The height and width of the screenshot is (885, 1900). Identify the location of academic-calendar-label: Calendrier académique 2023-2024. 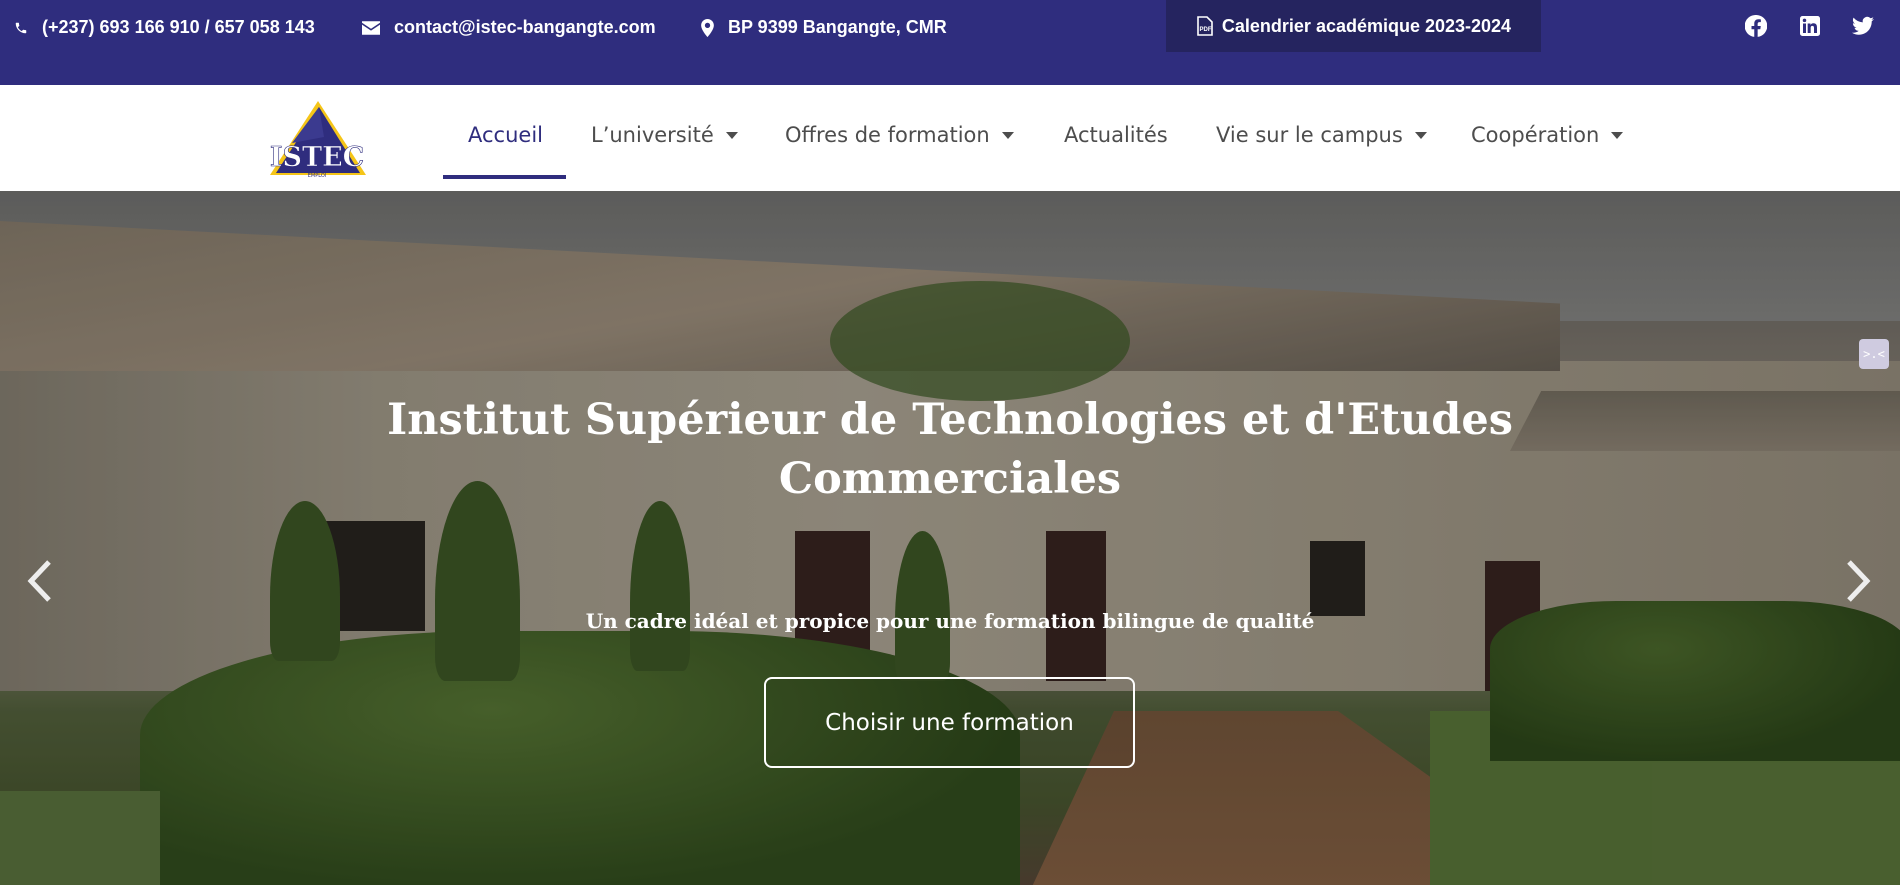
(1366, 25).